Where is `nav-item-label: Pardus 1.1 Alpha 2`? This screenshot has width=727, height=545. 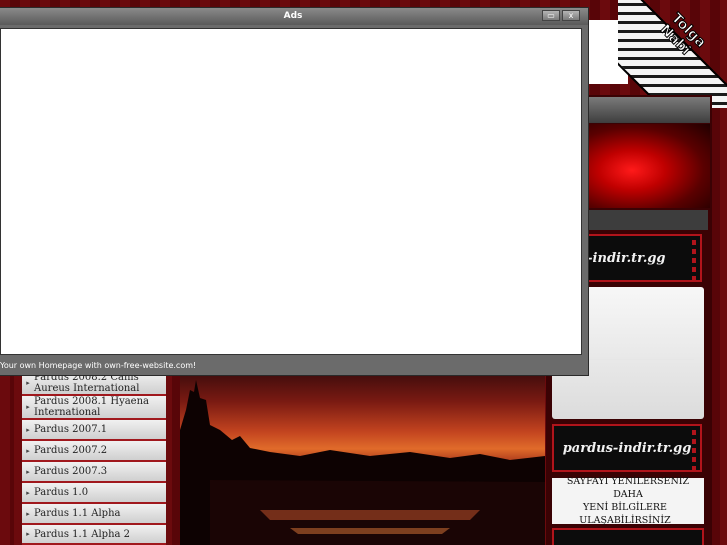
nav-item-label: Pardus 1.1 Alpha 2 is located at coordinates (82, 534).